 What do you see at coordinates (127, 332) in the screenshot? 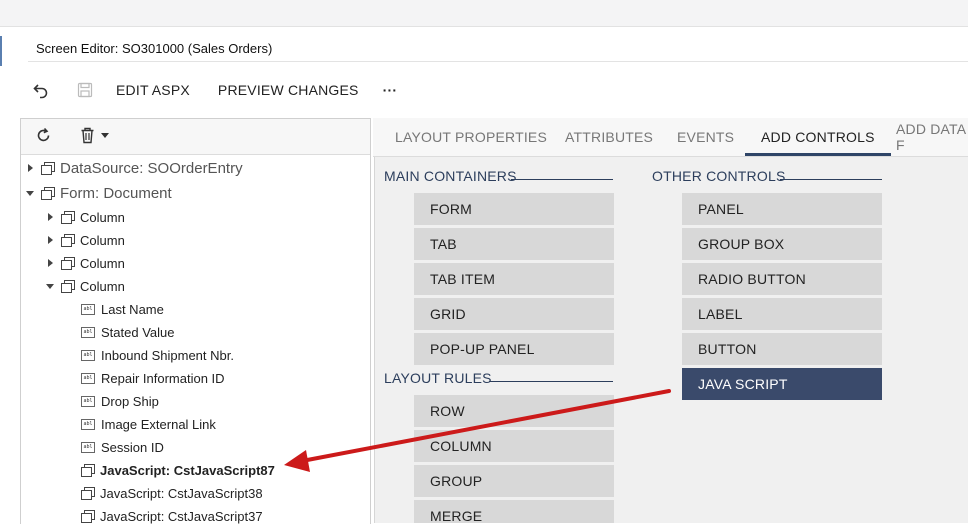
I see `tree-node-field: abl Stated Value` at bounding box center [127, 332].